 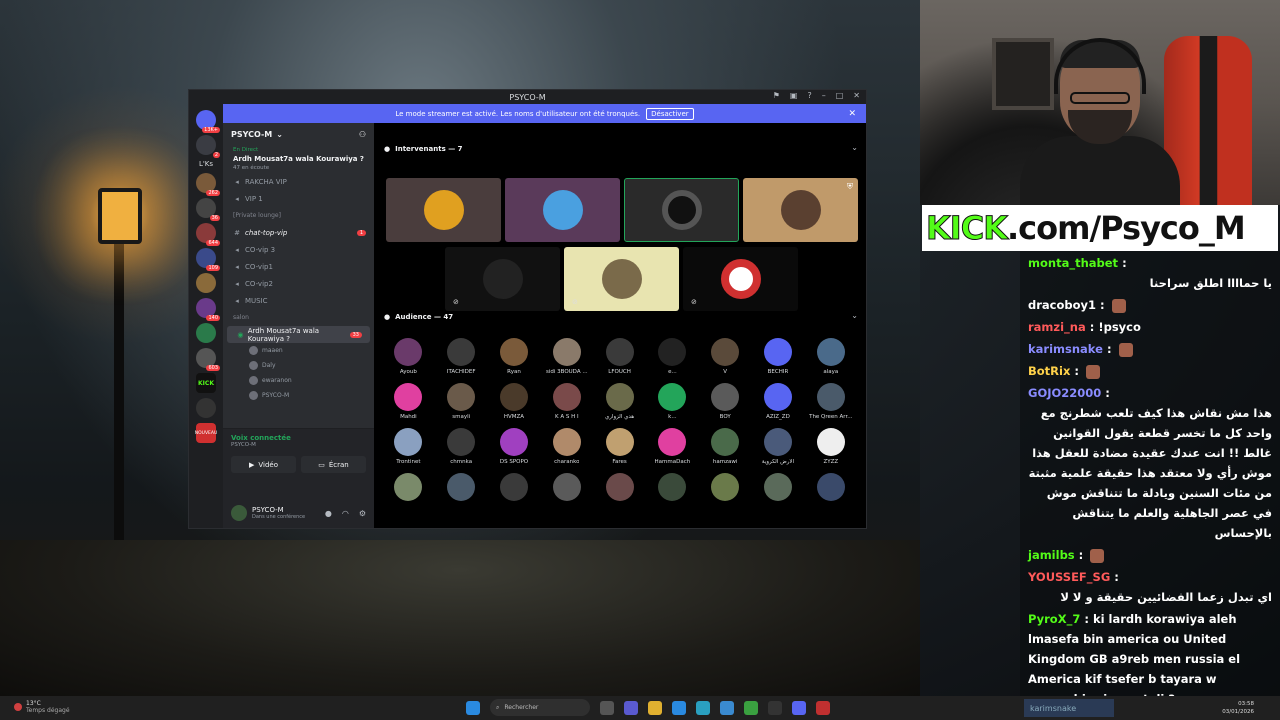 What do you see at coordinates (298, 395) in the screenshot?
I see `member-item: PSYCO-M` at bounding box center [298, 395].